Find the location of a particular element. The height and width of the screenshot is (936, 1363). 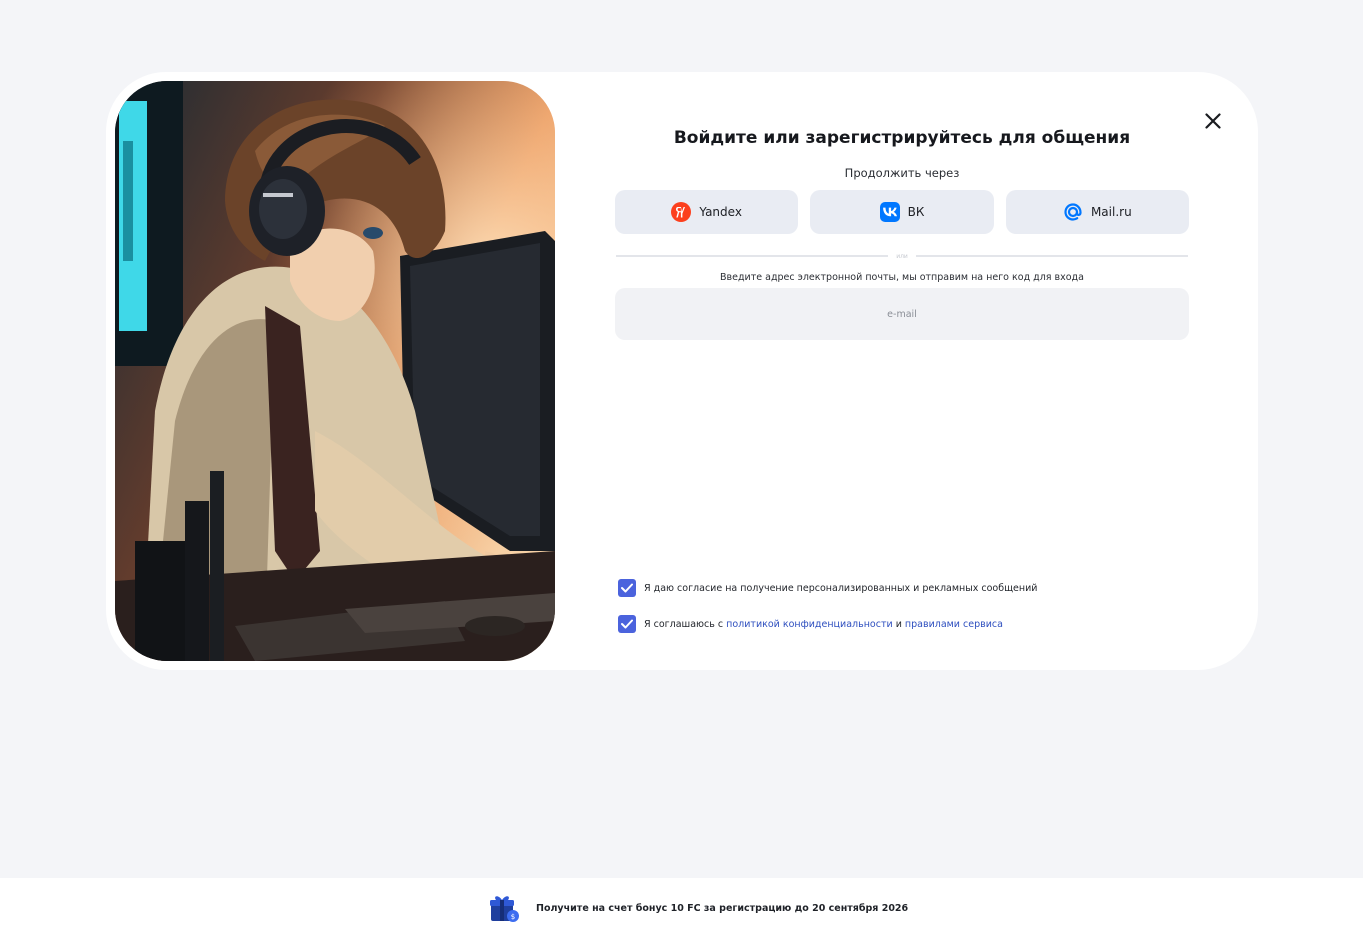

mailru-label: Mail.ru is located at coordinates (1111, 212).